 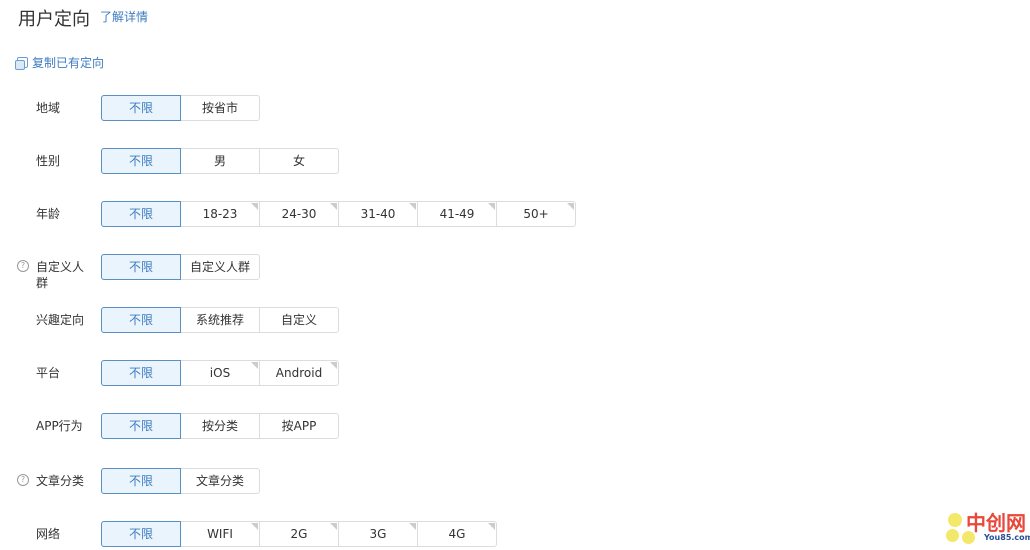 I want to click on targeting-row: 地域 不限 按省市, so click(x=350, y=108).